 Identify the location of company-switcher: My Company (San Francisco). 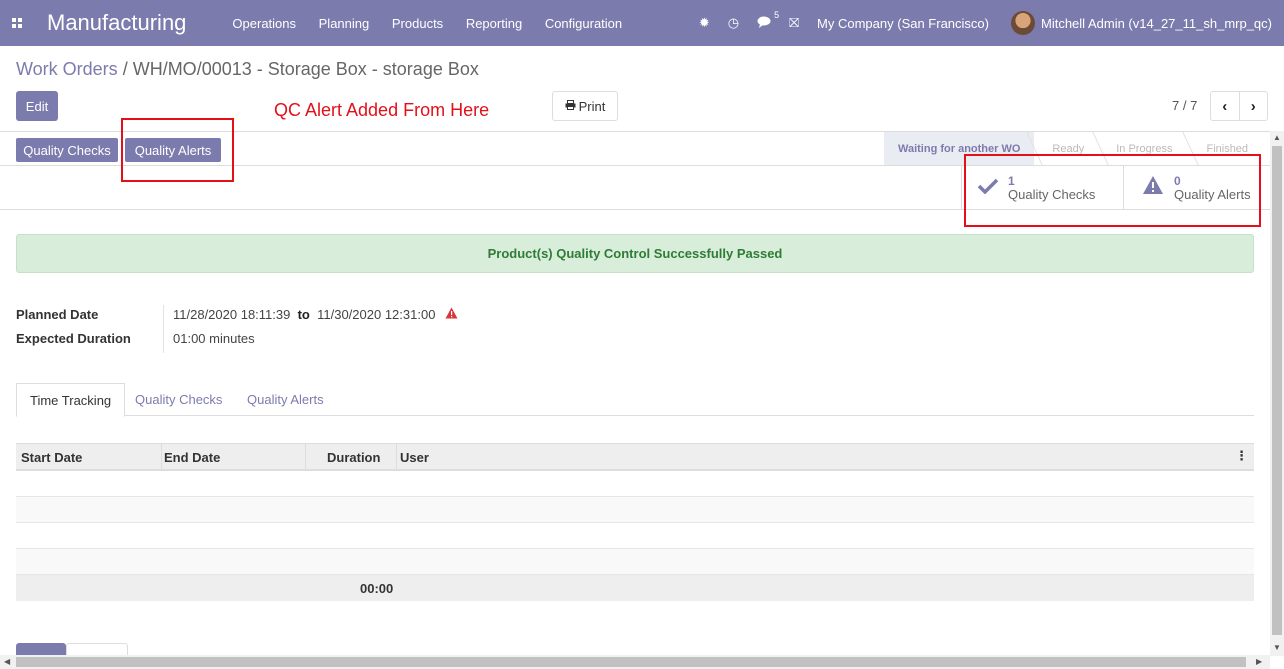
(903, 23).